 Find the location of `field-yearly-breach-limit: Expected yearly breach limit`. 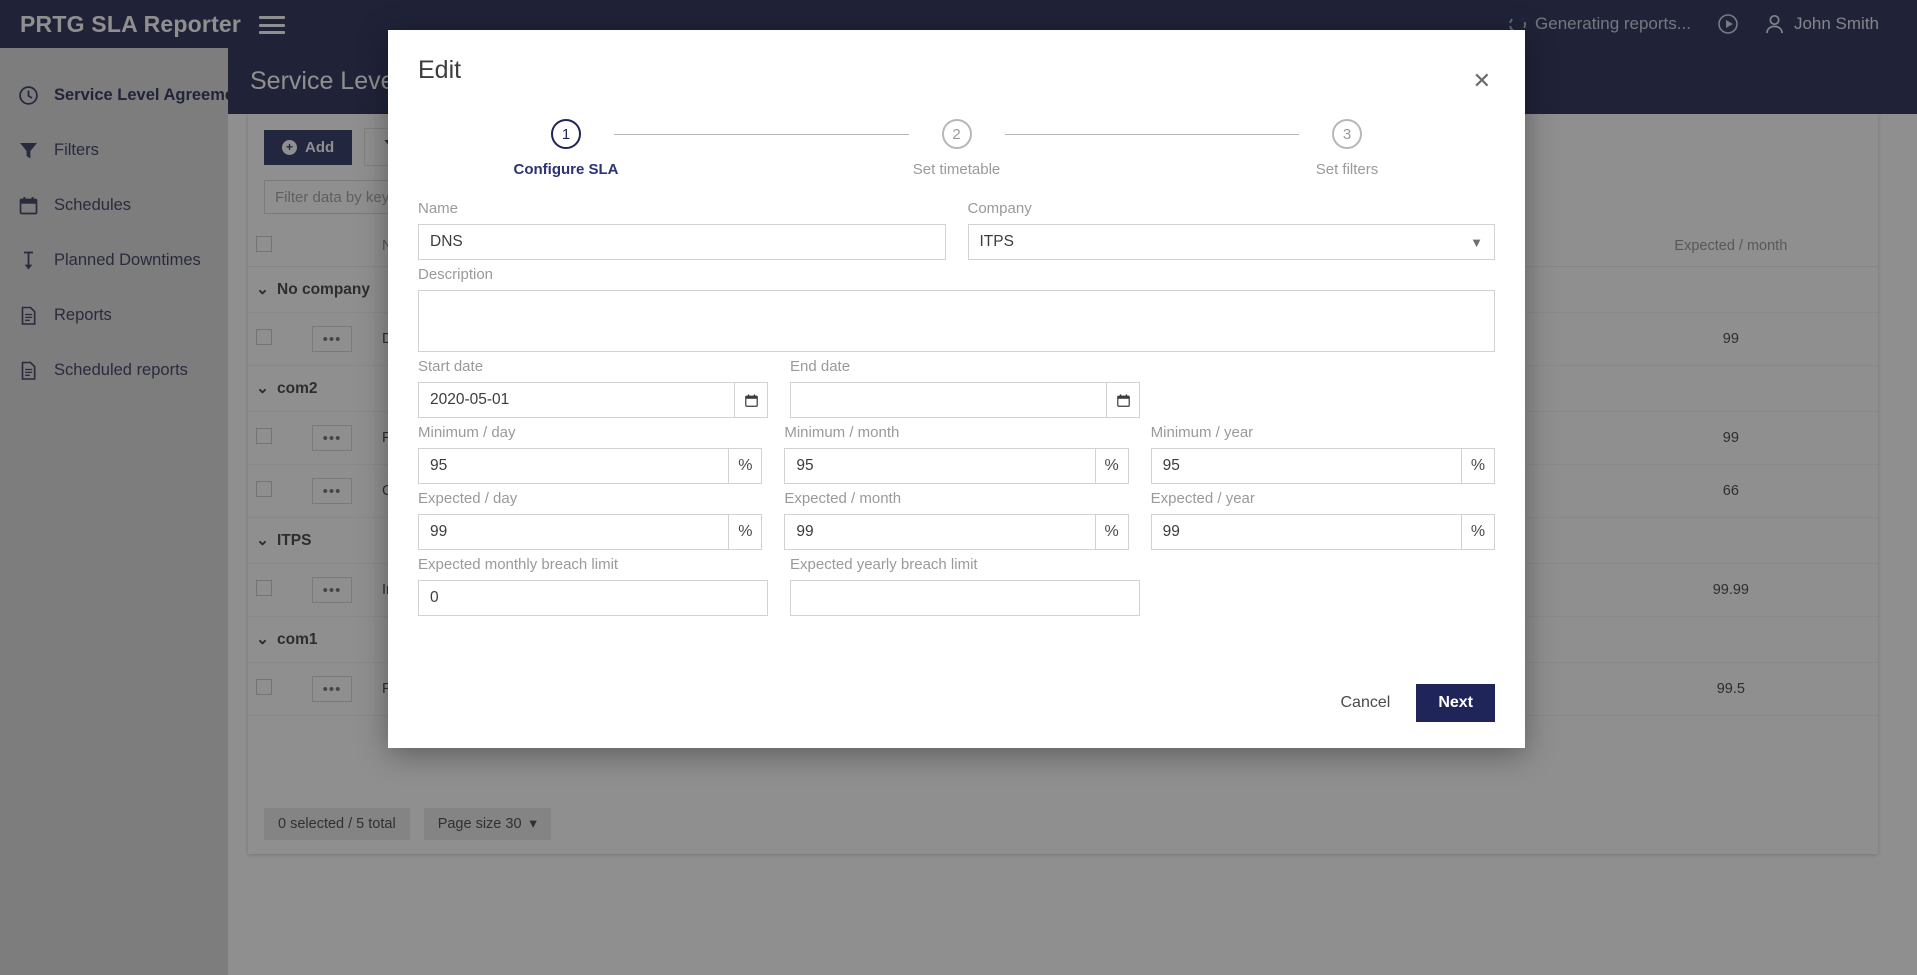

field-yearly-breach-limit: Expected yearly breach limit is located at coordinates (965, 586).